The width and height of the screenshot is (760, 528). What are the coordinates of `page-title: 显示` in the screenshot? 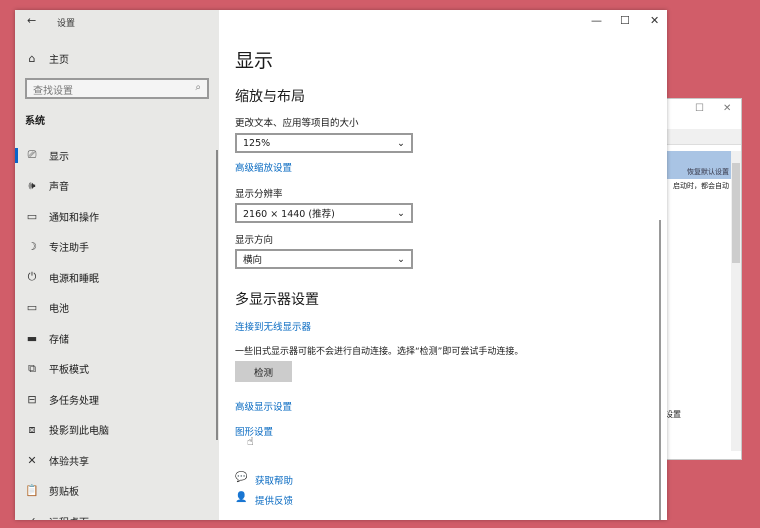 It's located at (254, 61).